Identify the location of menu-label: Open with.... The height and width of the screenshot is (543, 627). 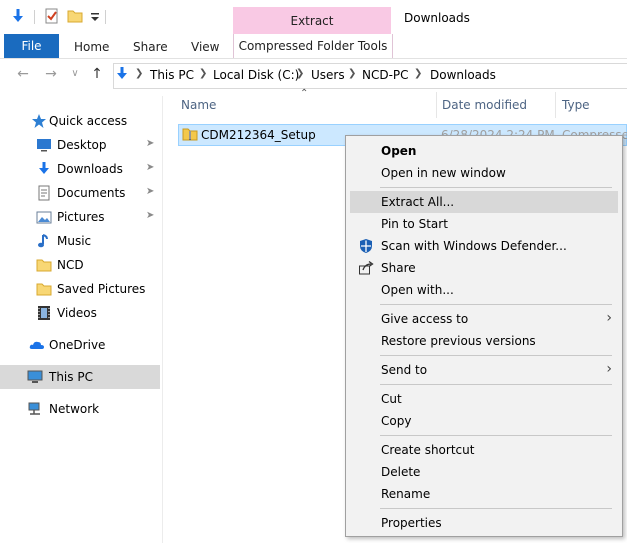
(417, 290).